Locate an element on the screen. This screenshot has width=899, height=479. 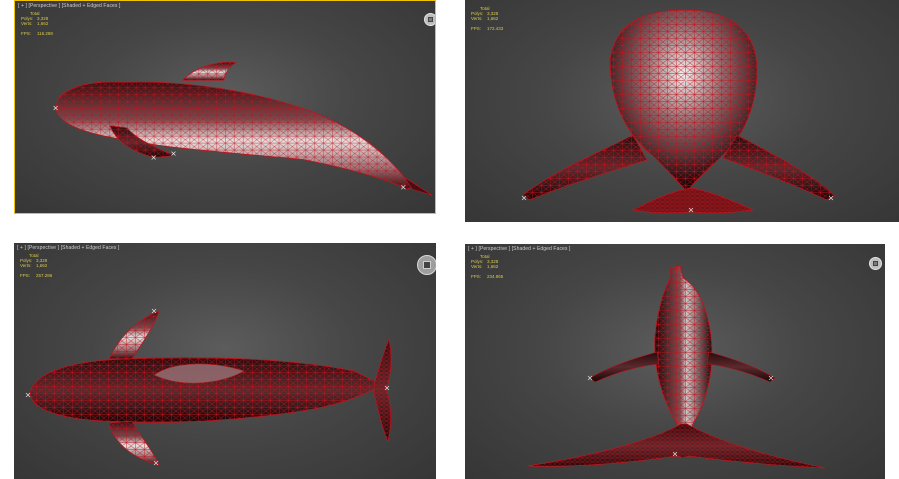
whale-body-side is located at coordinates (244, 128).